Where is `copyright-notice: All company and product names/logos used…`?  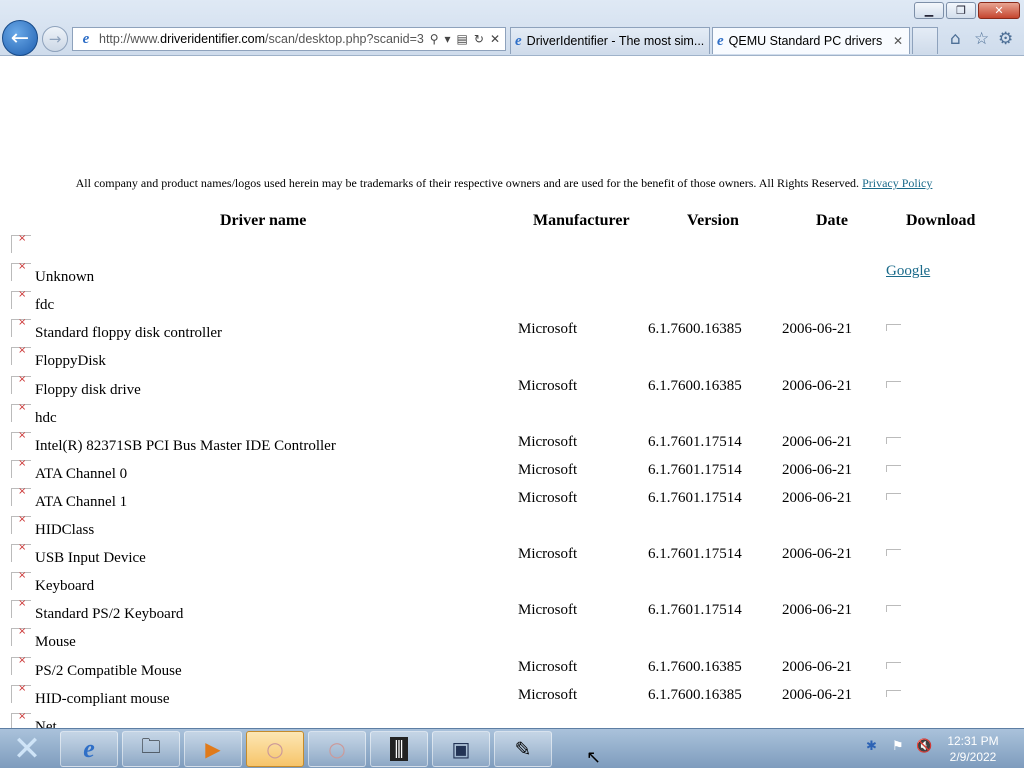 copyright-notice: All company and product names/logos used… is located at coordinates (504, 183).